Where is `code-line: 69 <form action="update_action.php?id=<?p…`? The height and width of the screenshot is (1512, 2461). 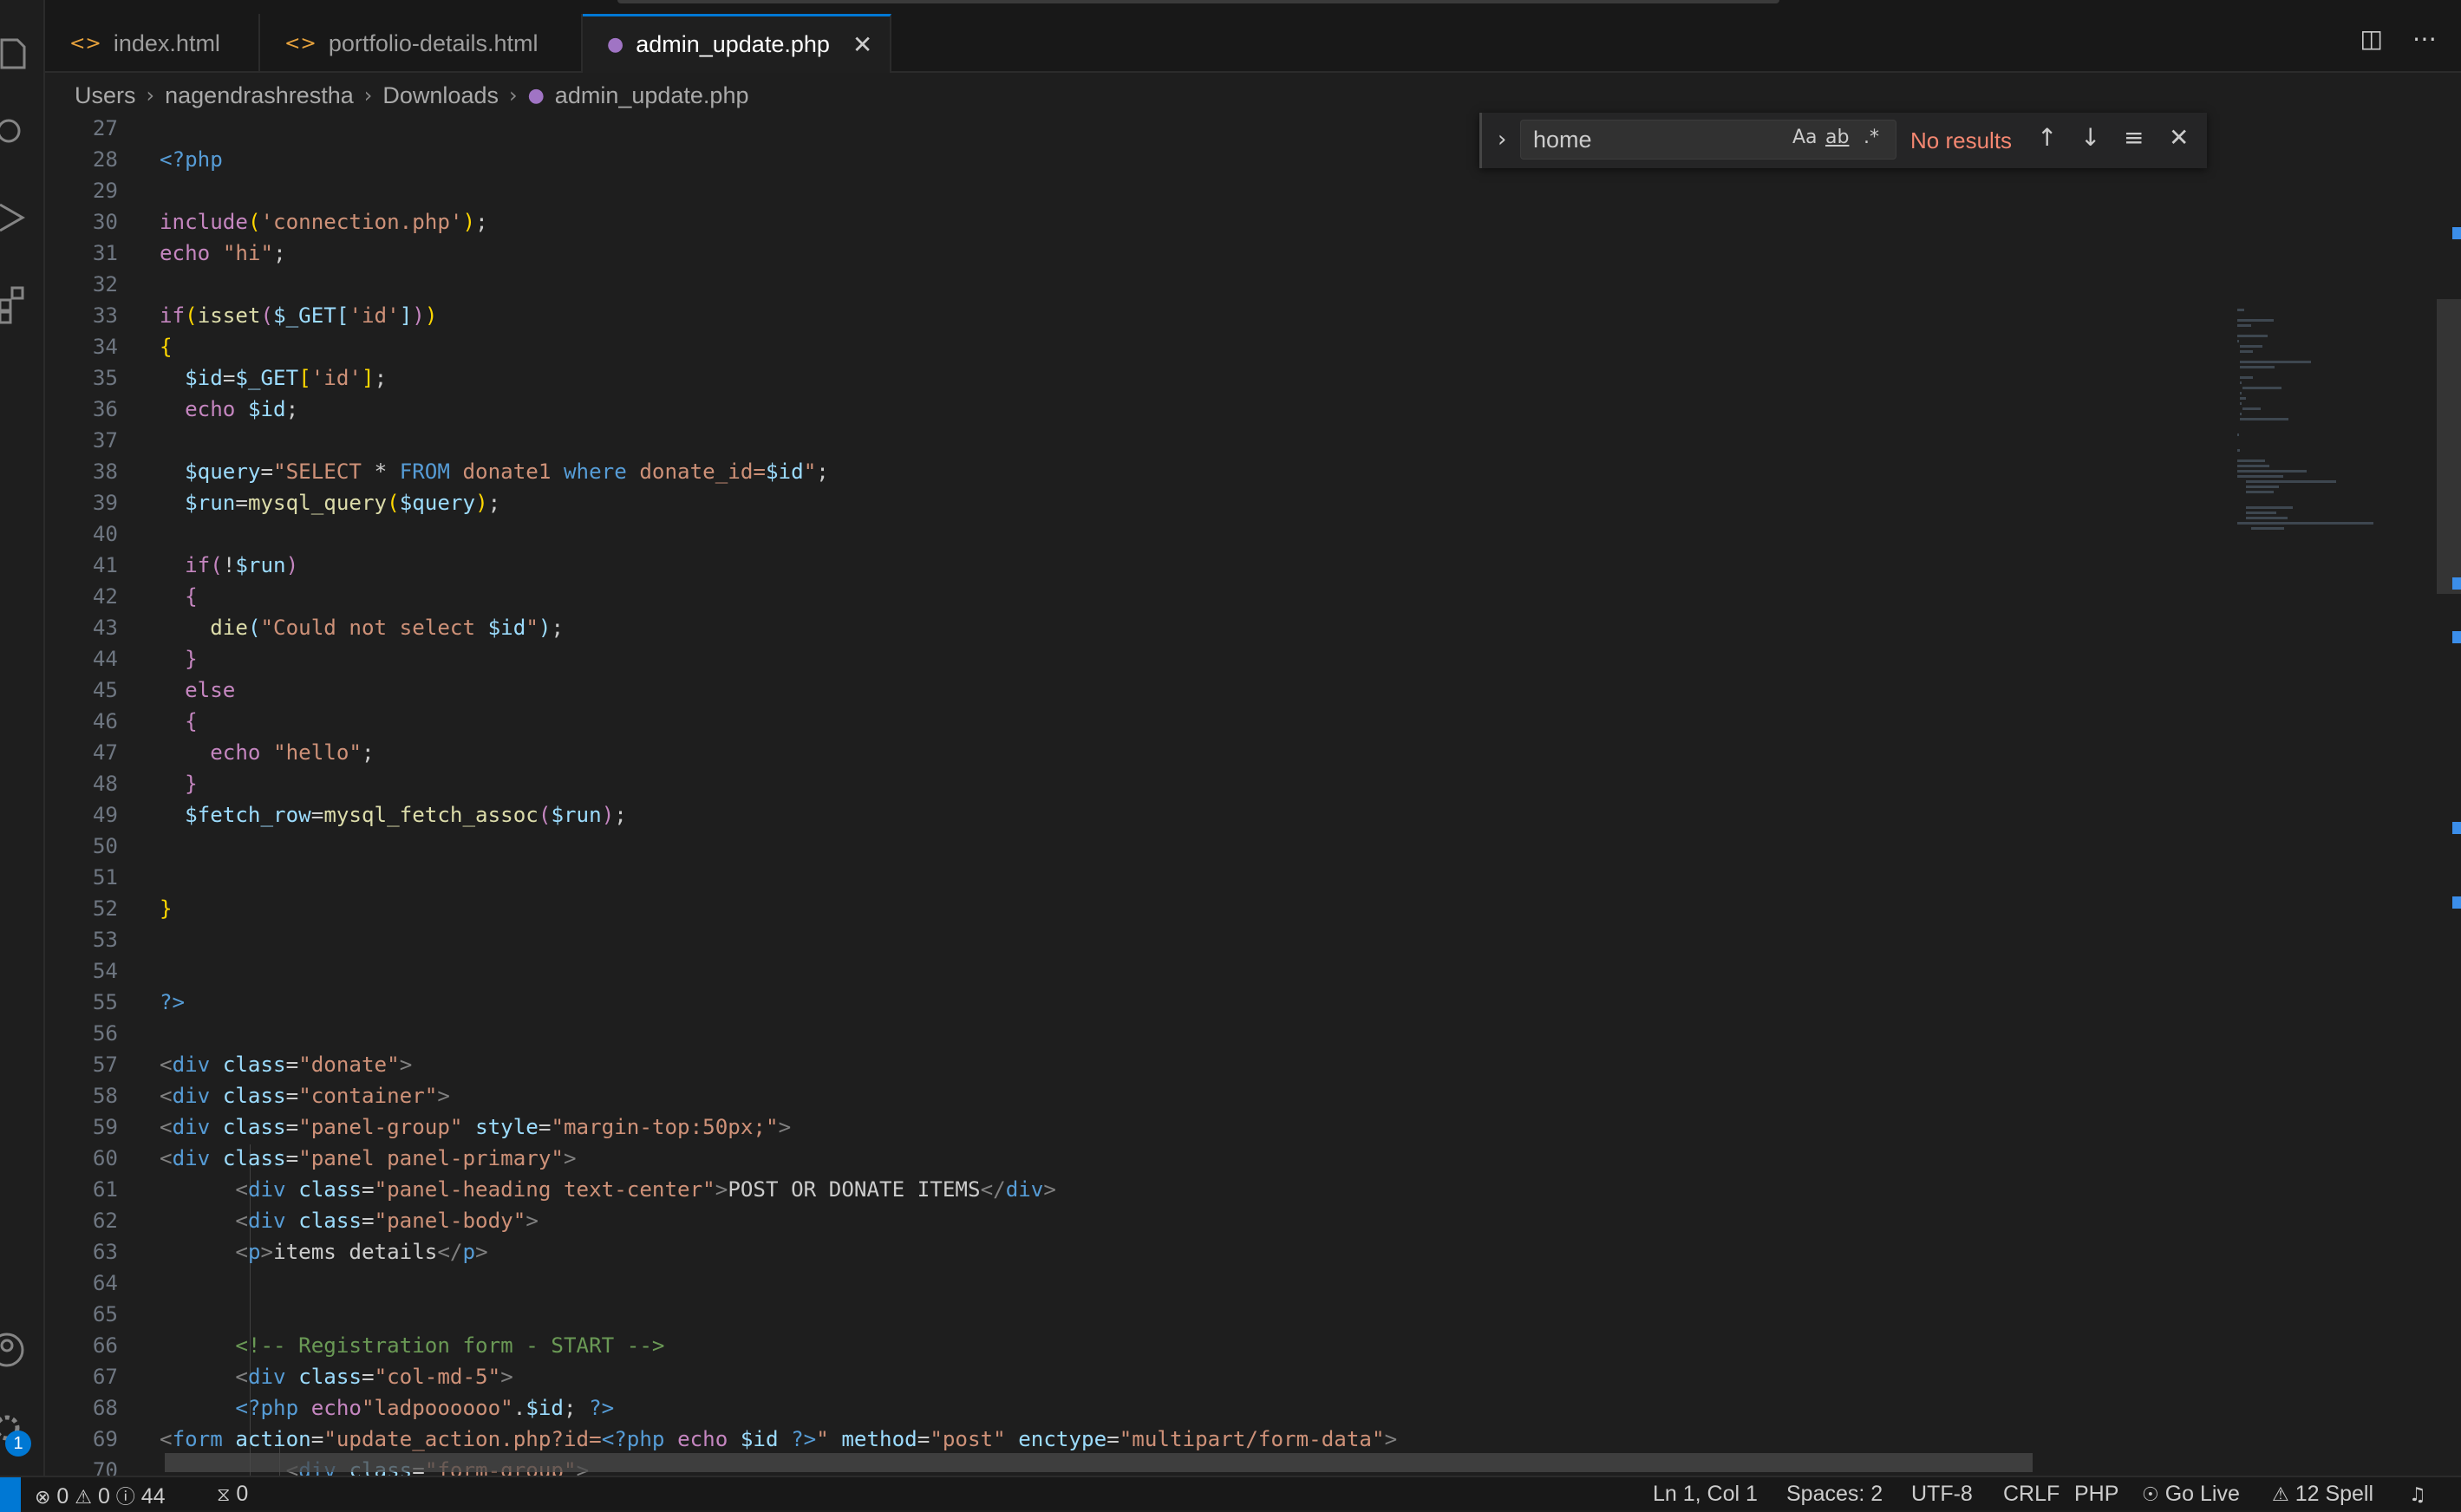
code-line: 69 <form action="update_action.php?id=<?p… is located at coordinates (1129, 1439).